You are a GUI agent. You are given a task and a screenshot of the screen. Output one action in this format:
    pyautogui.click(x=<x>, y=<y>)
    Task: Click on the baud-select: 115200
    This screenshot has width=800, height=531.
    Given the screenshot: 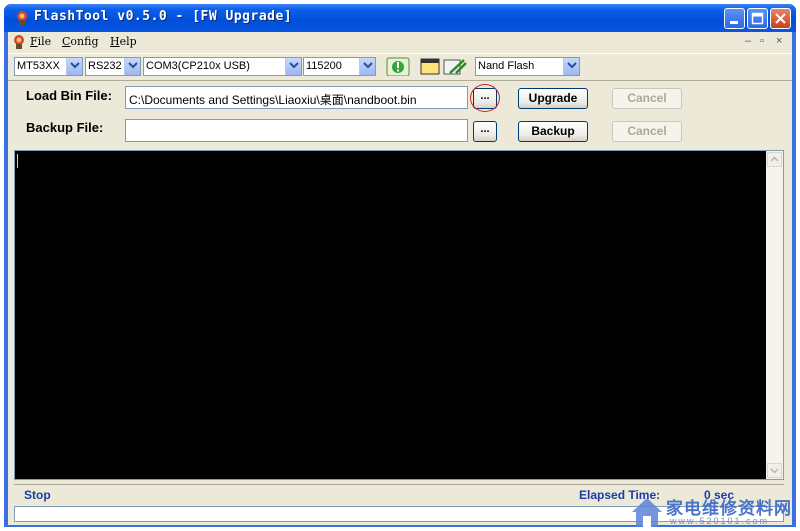 What is the action you would take?
    pyautogui.click(x=339, y=66)
    